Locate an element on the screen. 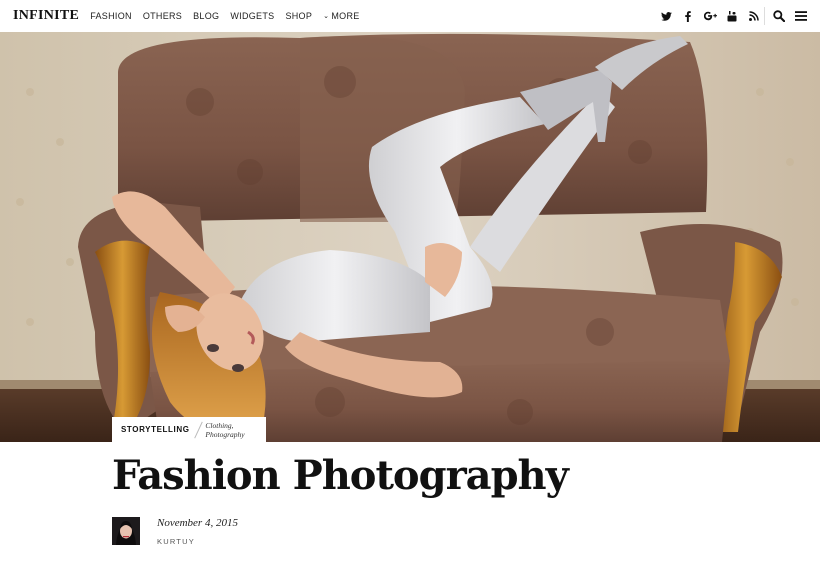  post-category-tab: STORYTELLING Clothing, Photography is located at coordinates (189, 429).